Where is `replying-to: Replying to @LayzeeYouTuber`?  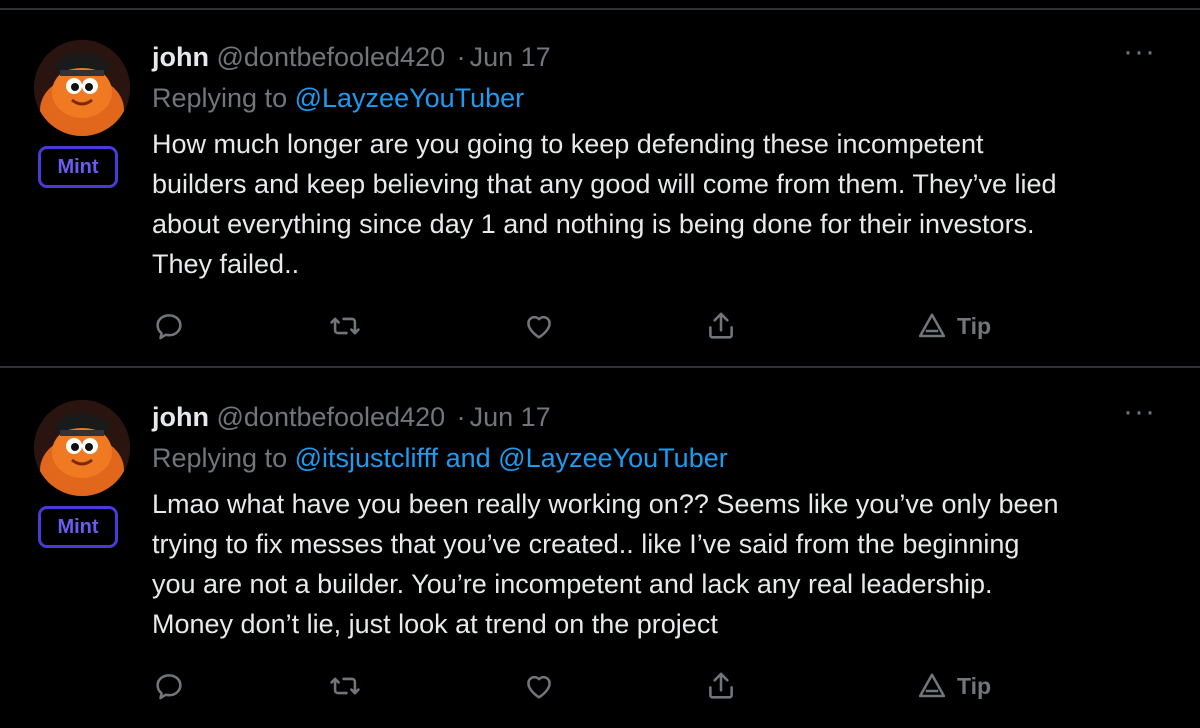
replying-to: Replying to @LayzeeYouTuber is located at coordinates (338, 98).